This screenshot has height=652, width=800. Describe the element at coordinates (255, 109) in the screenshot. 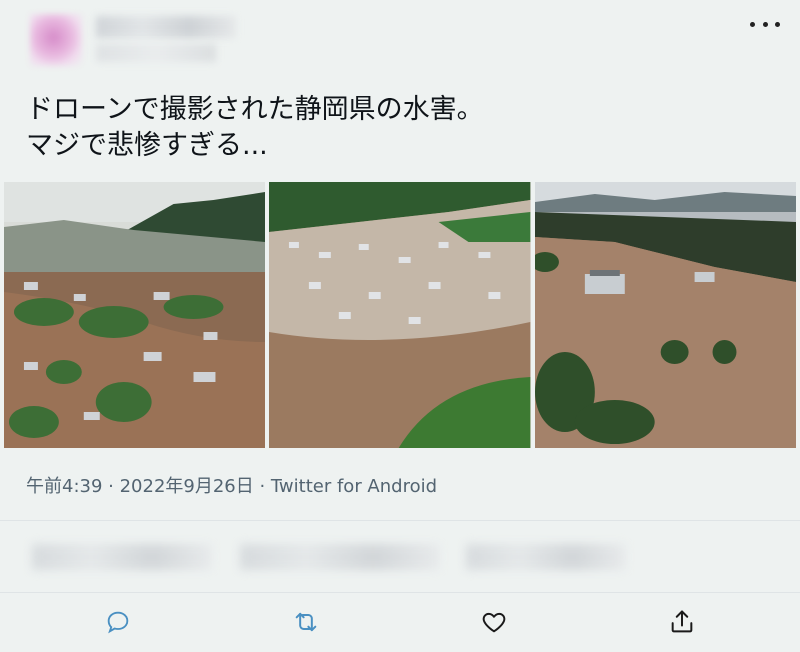

I see `tweet-text-line-1: ドローンで撮影された静岡県の水害。` at that location.